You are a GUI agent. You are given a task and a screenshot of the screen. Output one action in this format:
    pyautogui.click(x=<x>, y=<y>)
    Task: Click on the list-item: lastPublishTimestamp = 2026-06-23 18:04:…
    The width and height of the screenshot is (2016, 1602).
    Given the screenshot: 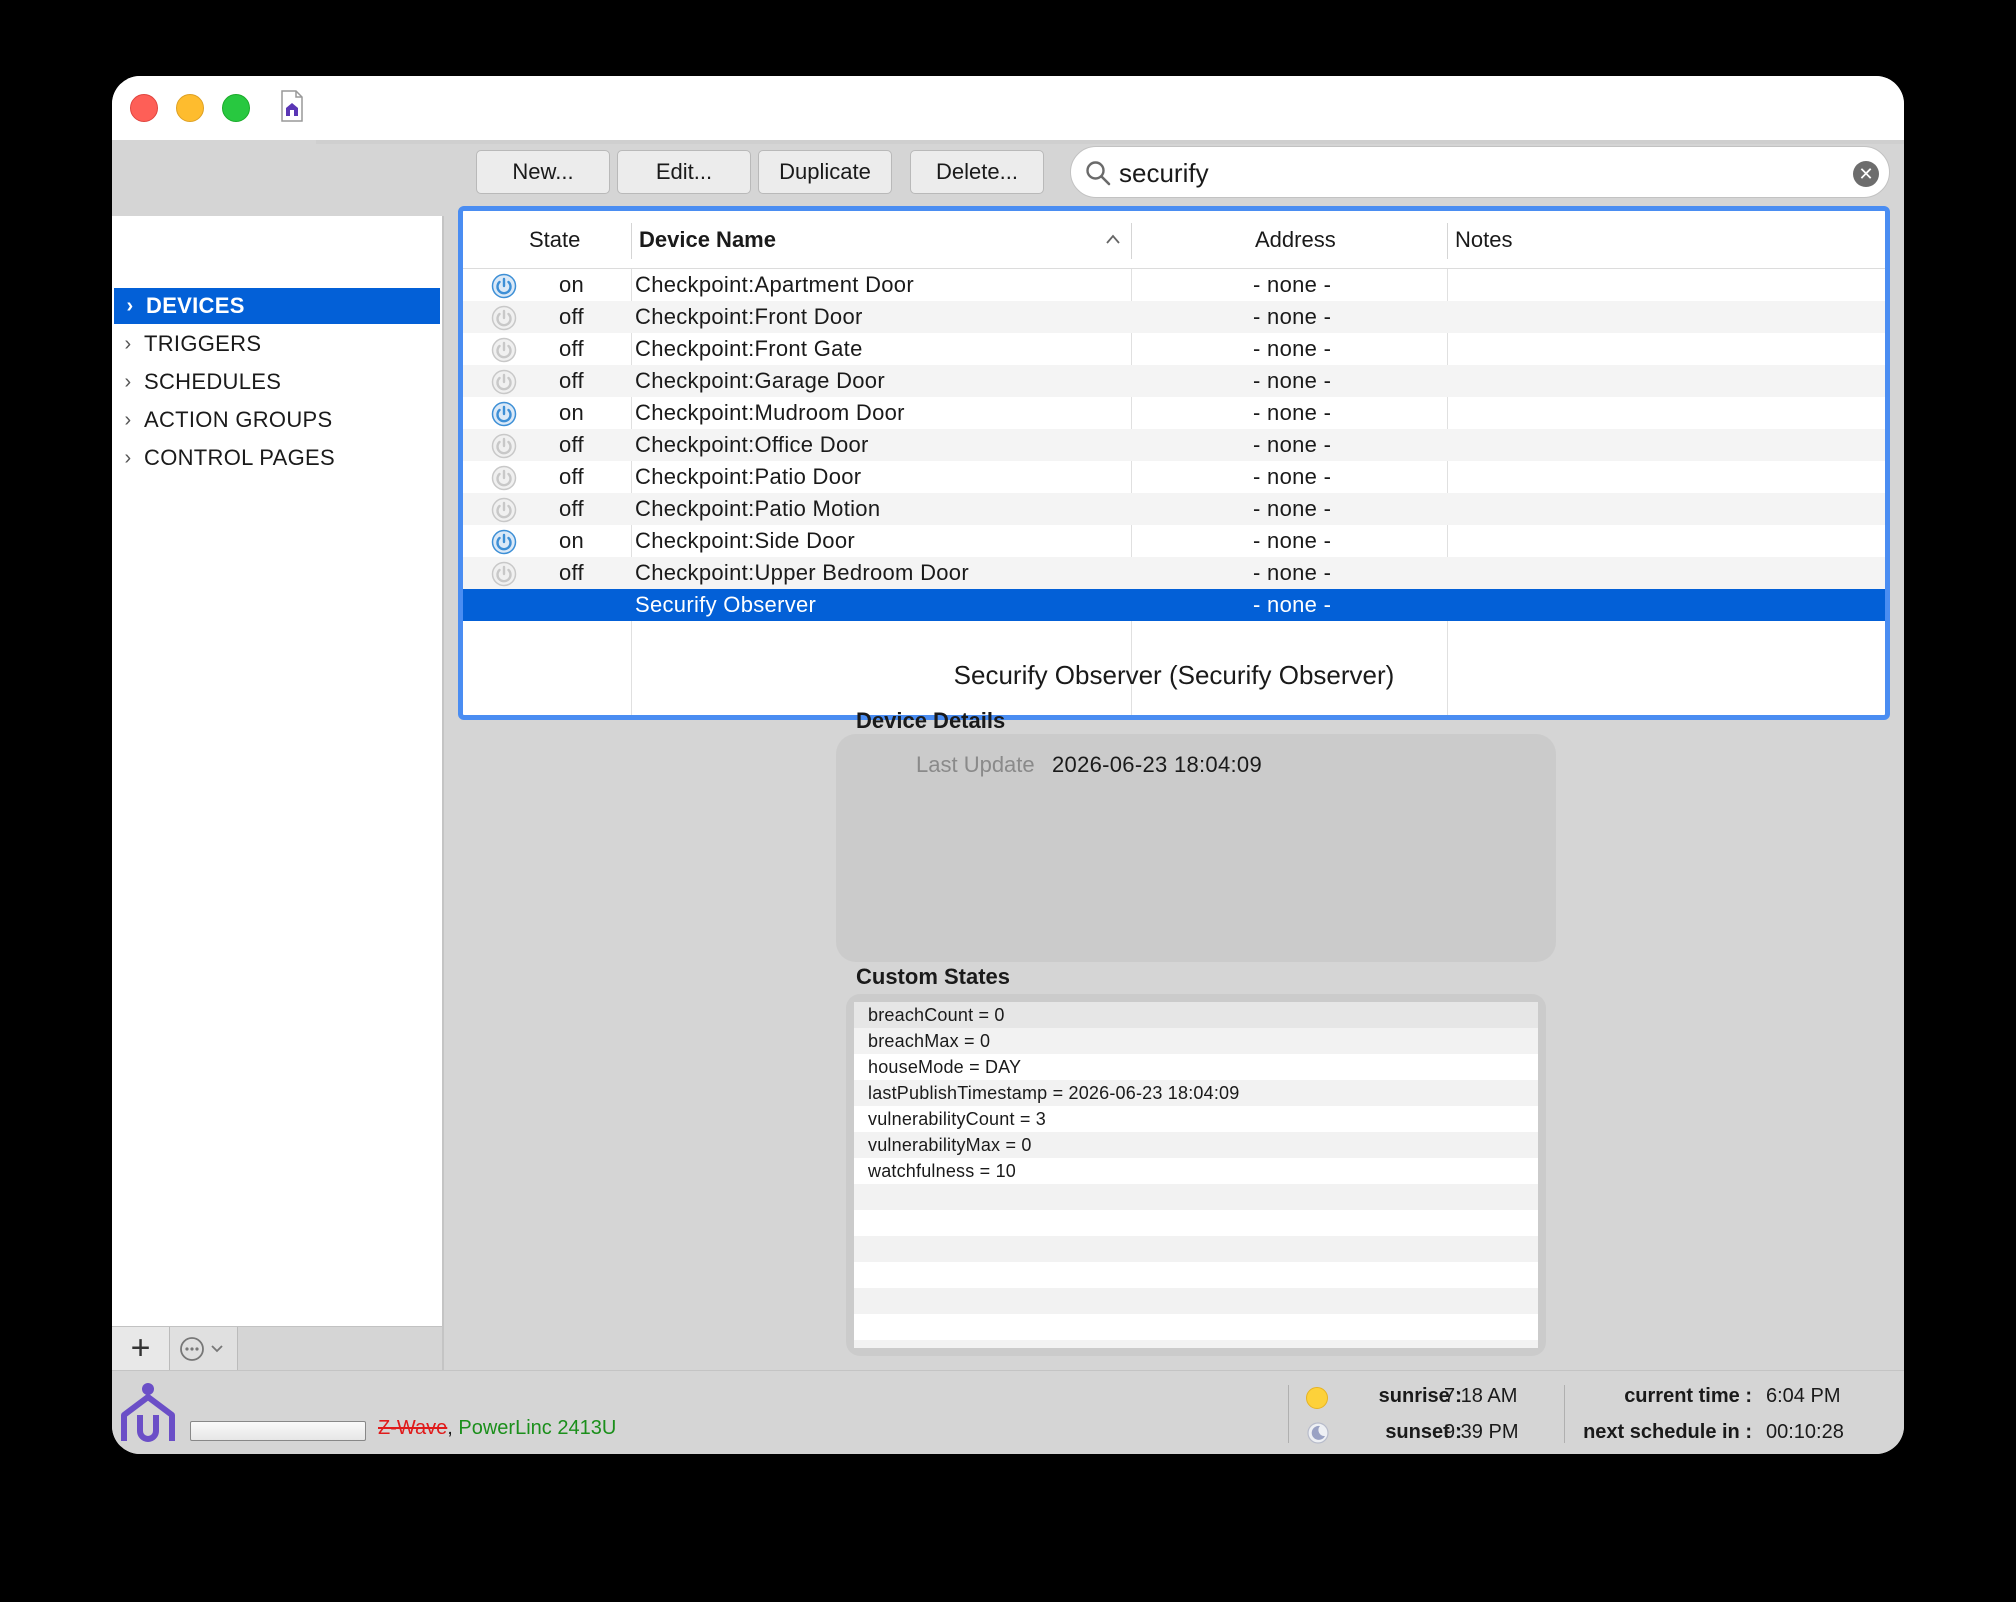 What is the action you would take?
    pyautogui.click(x=1196, y=1093)
    